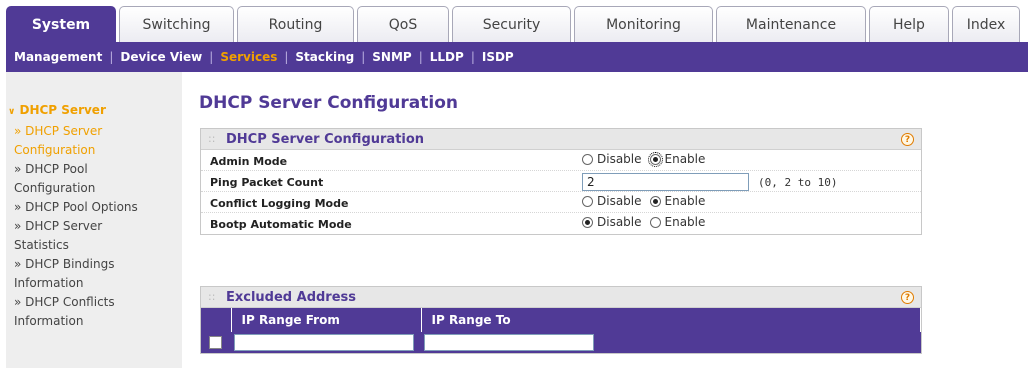 This screenshot has height=368, width=1034. What do you see at coordinates (665, 182) in the screenshot?
I see `ping-packet-count-input` at bounding box center [665, 182].